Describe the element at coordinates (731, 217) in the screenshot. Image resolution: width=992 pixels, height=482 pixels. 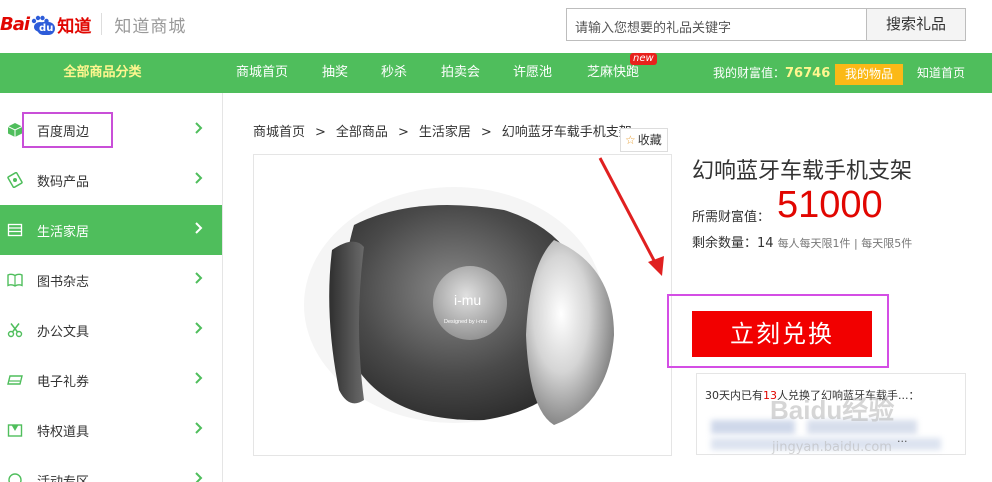
I see `price-label: 所需财富值：` at that location.